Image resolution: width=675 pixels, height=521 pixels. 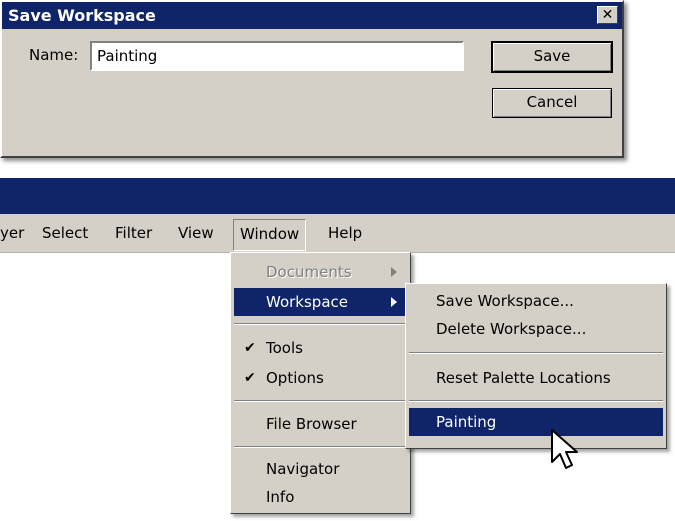 I want to click on menu-item-label: Navigator, so click(x=303, y=469).